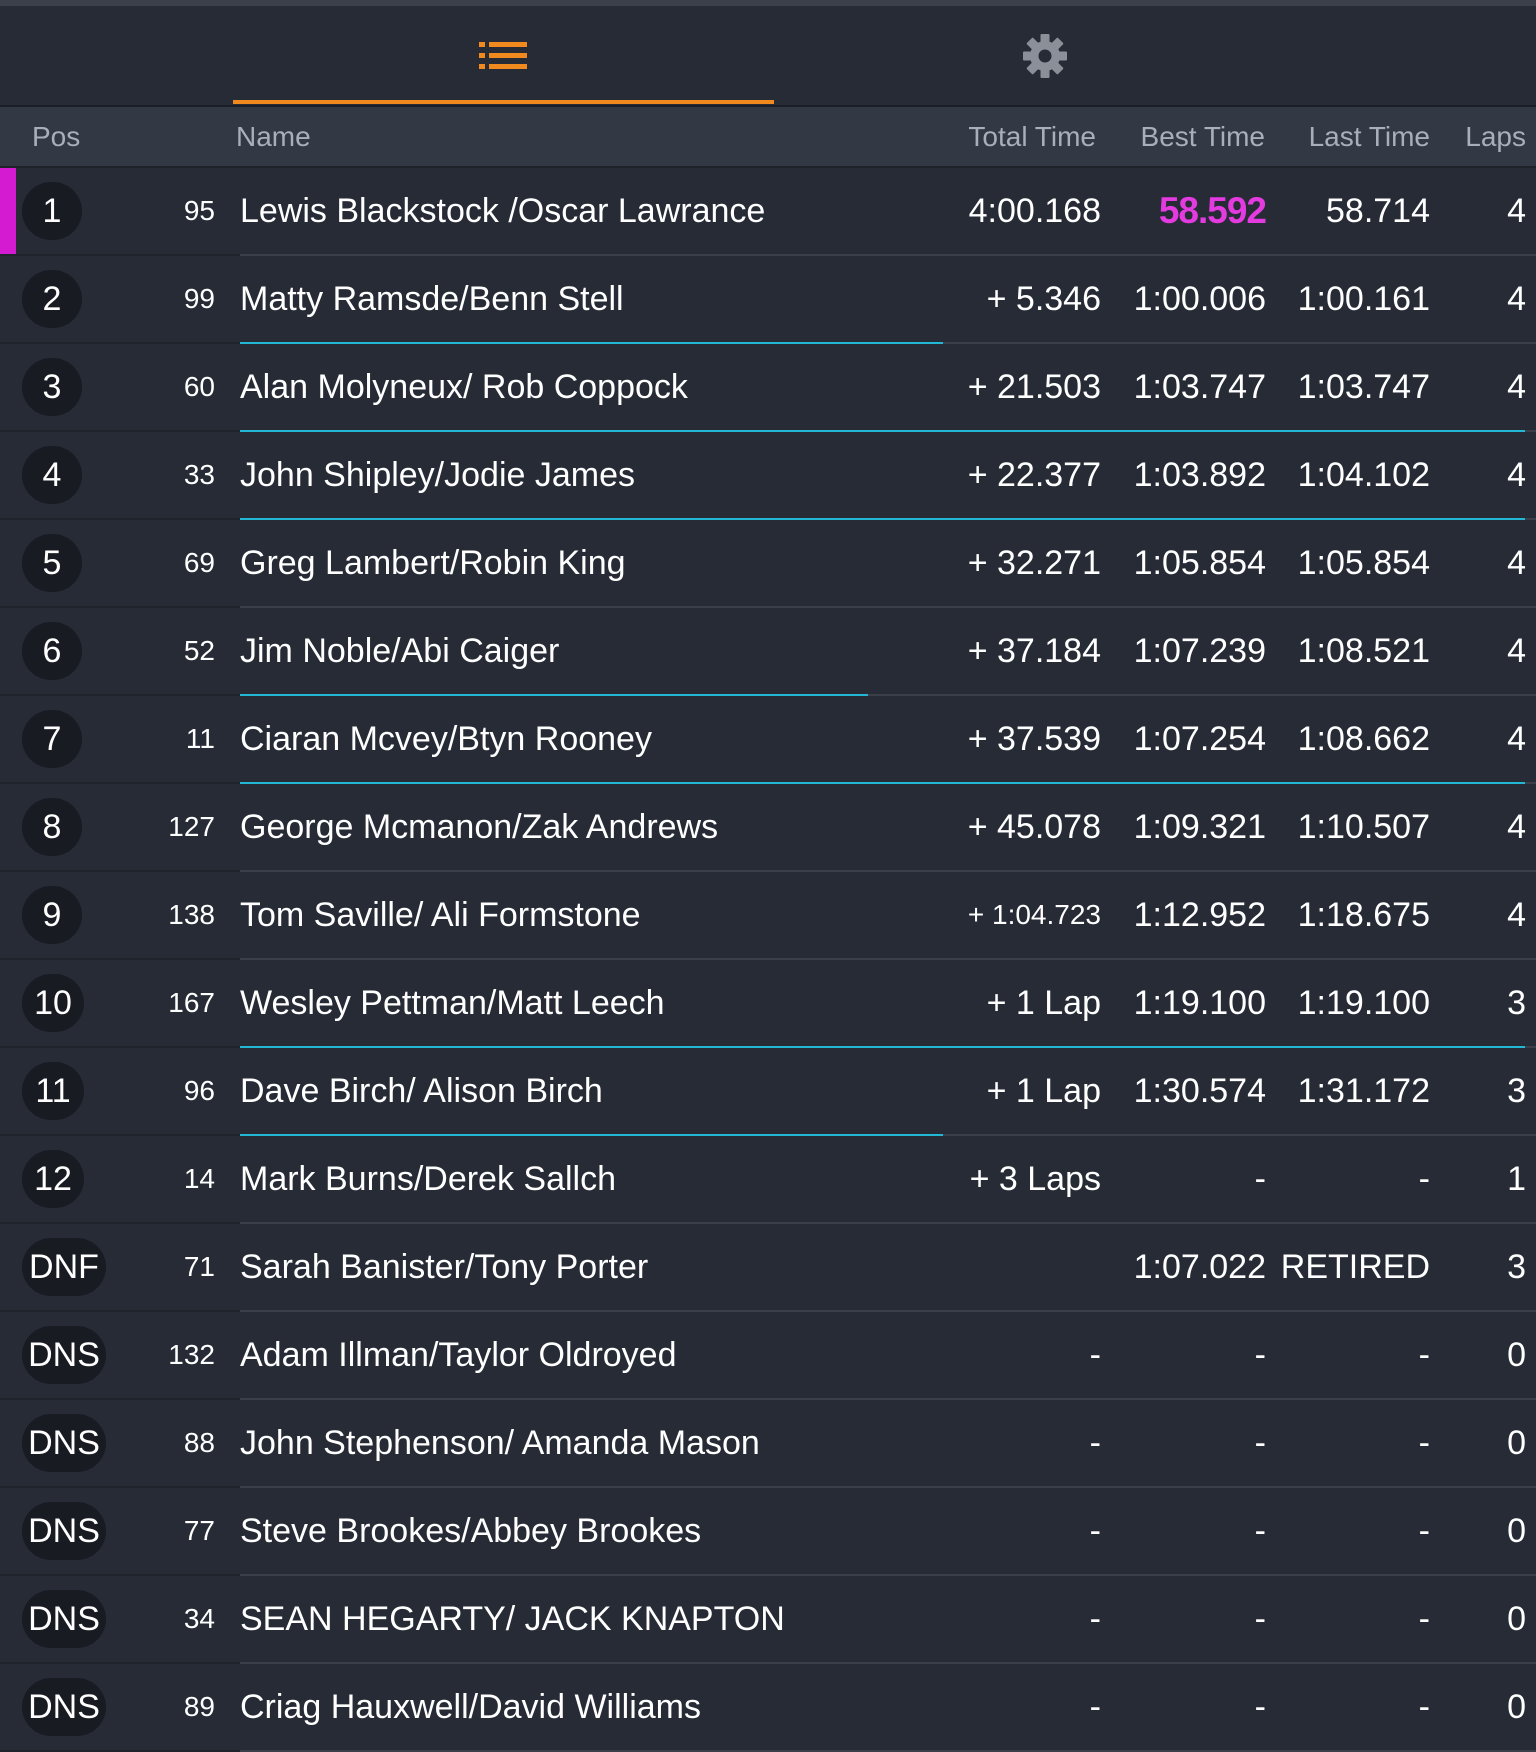 Image resolution: width=1536 pixels, height=1752 pixels. Describe the element at coordinates (273, 136) in the screenshot. I see `column-header-name: Name` at that location.